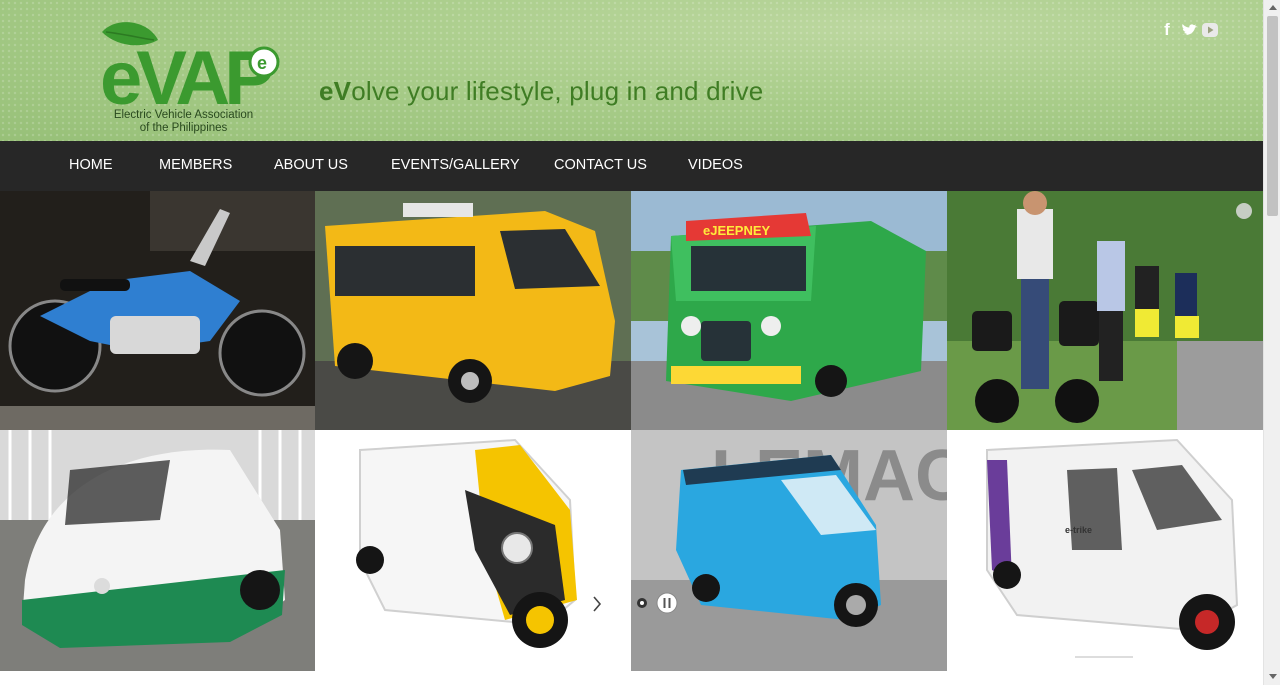  Describe the element at coordinates (600, 165) in the screenshot. I see `nav-contact-us: CONTACT US` at that location.